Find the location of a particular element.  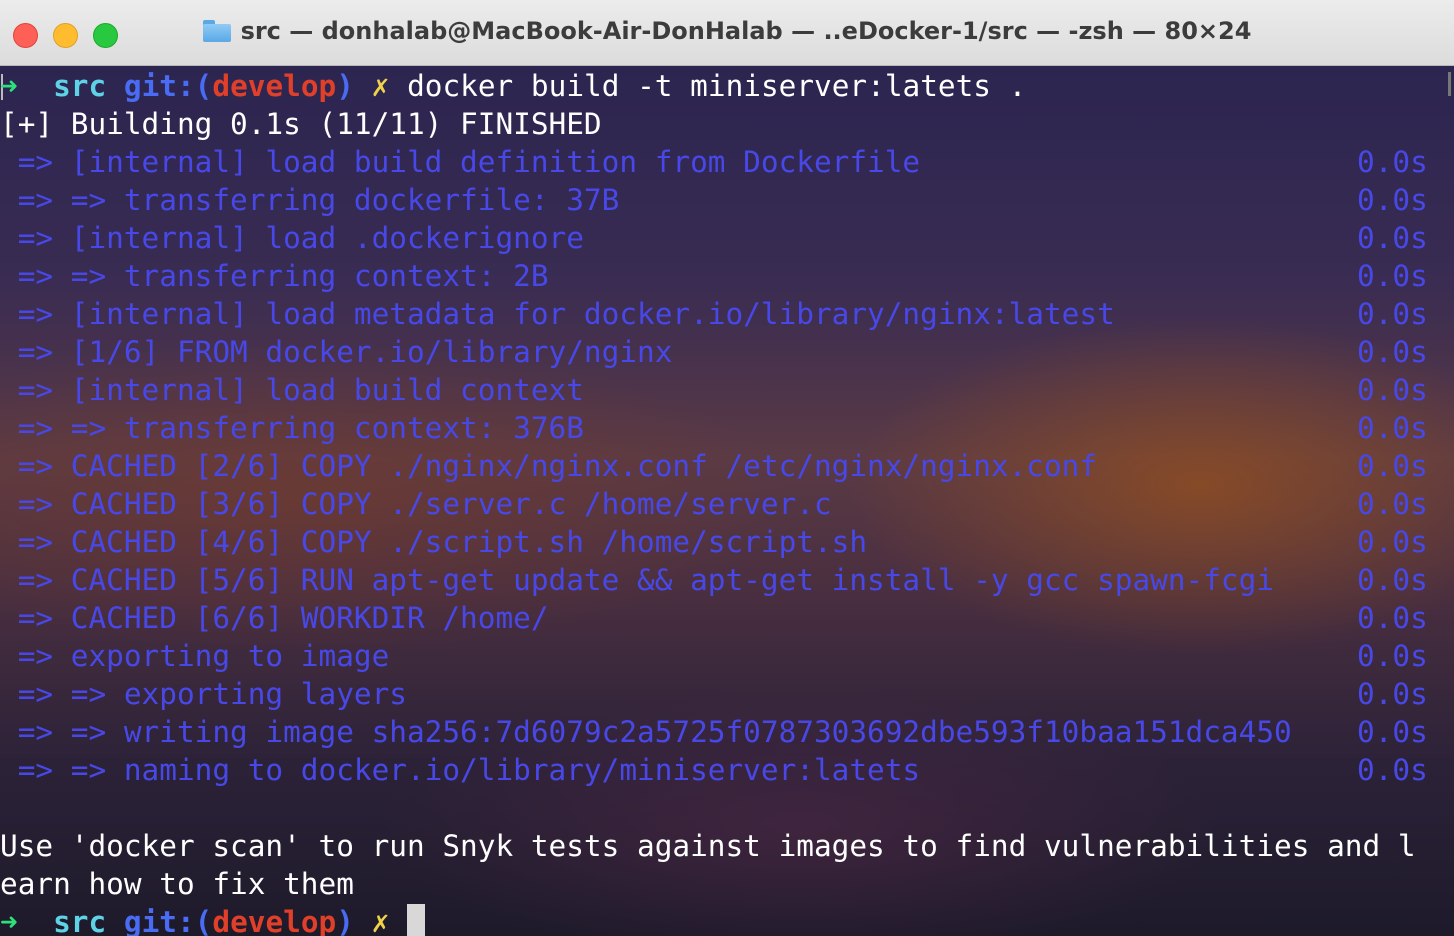

text-cursor is located at coordinates (416, 920).